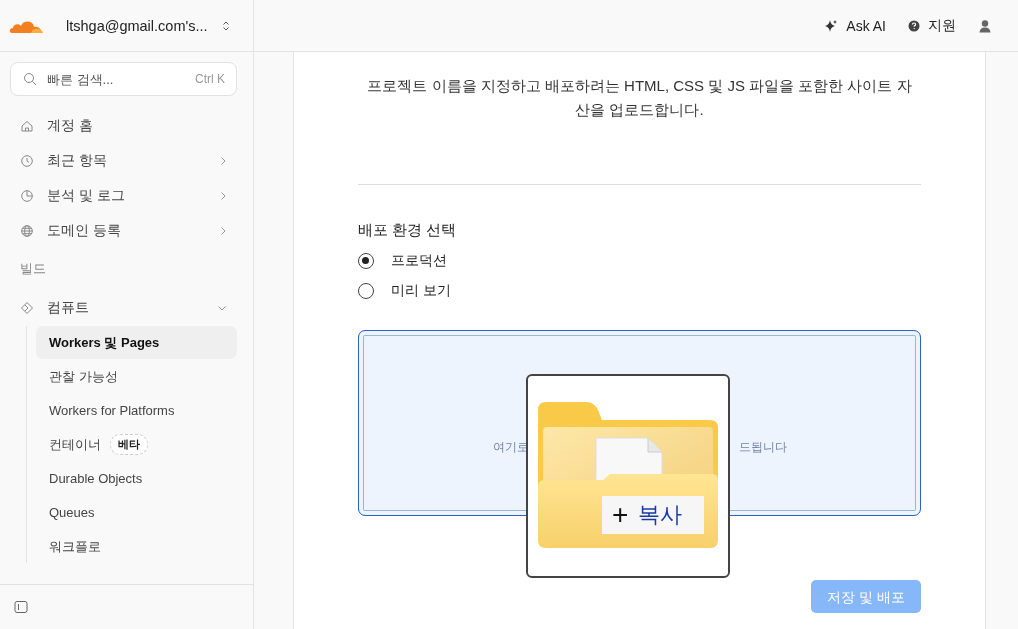 The image size is (1018, 629). I want to click on help-icon, so click(914, 25).